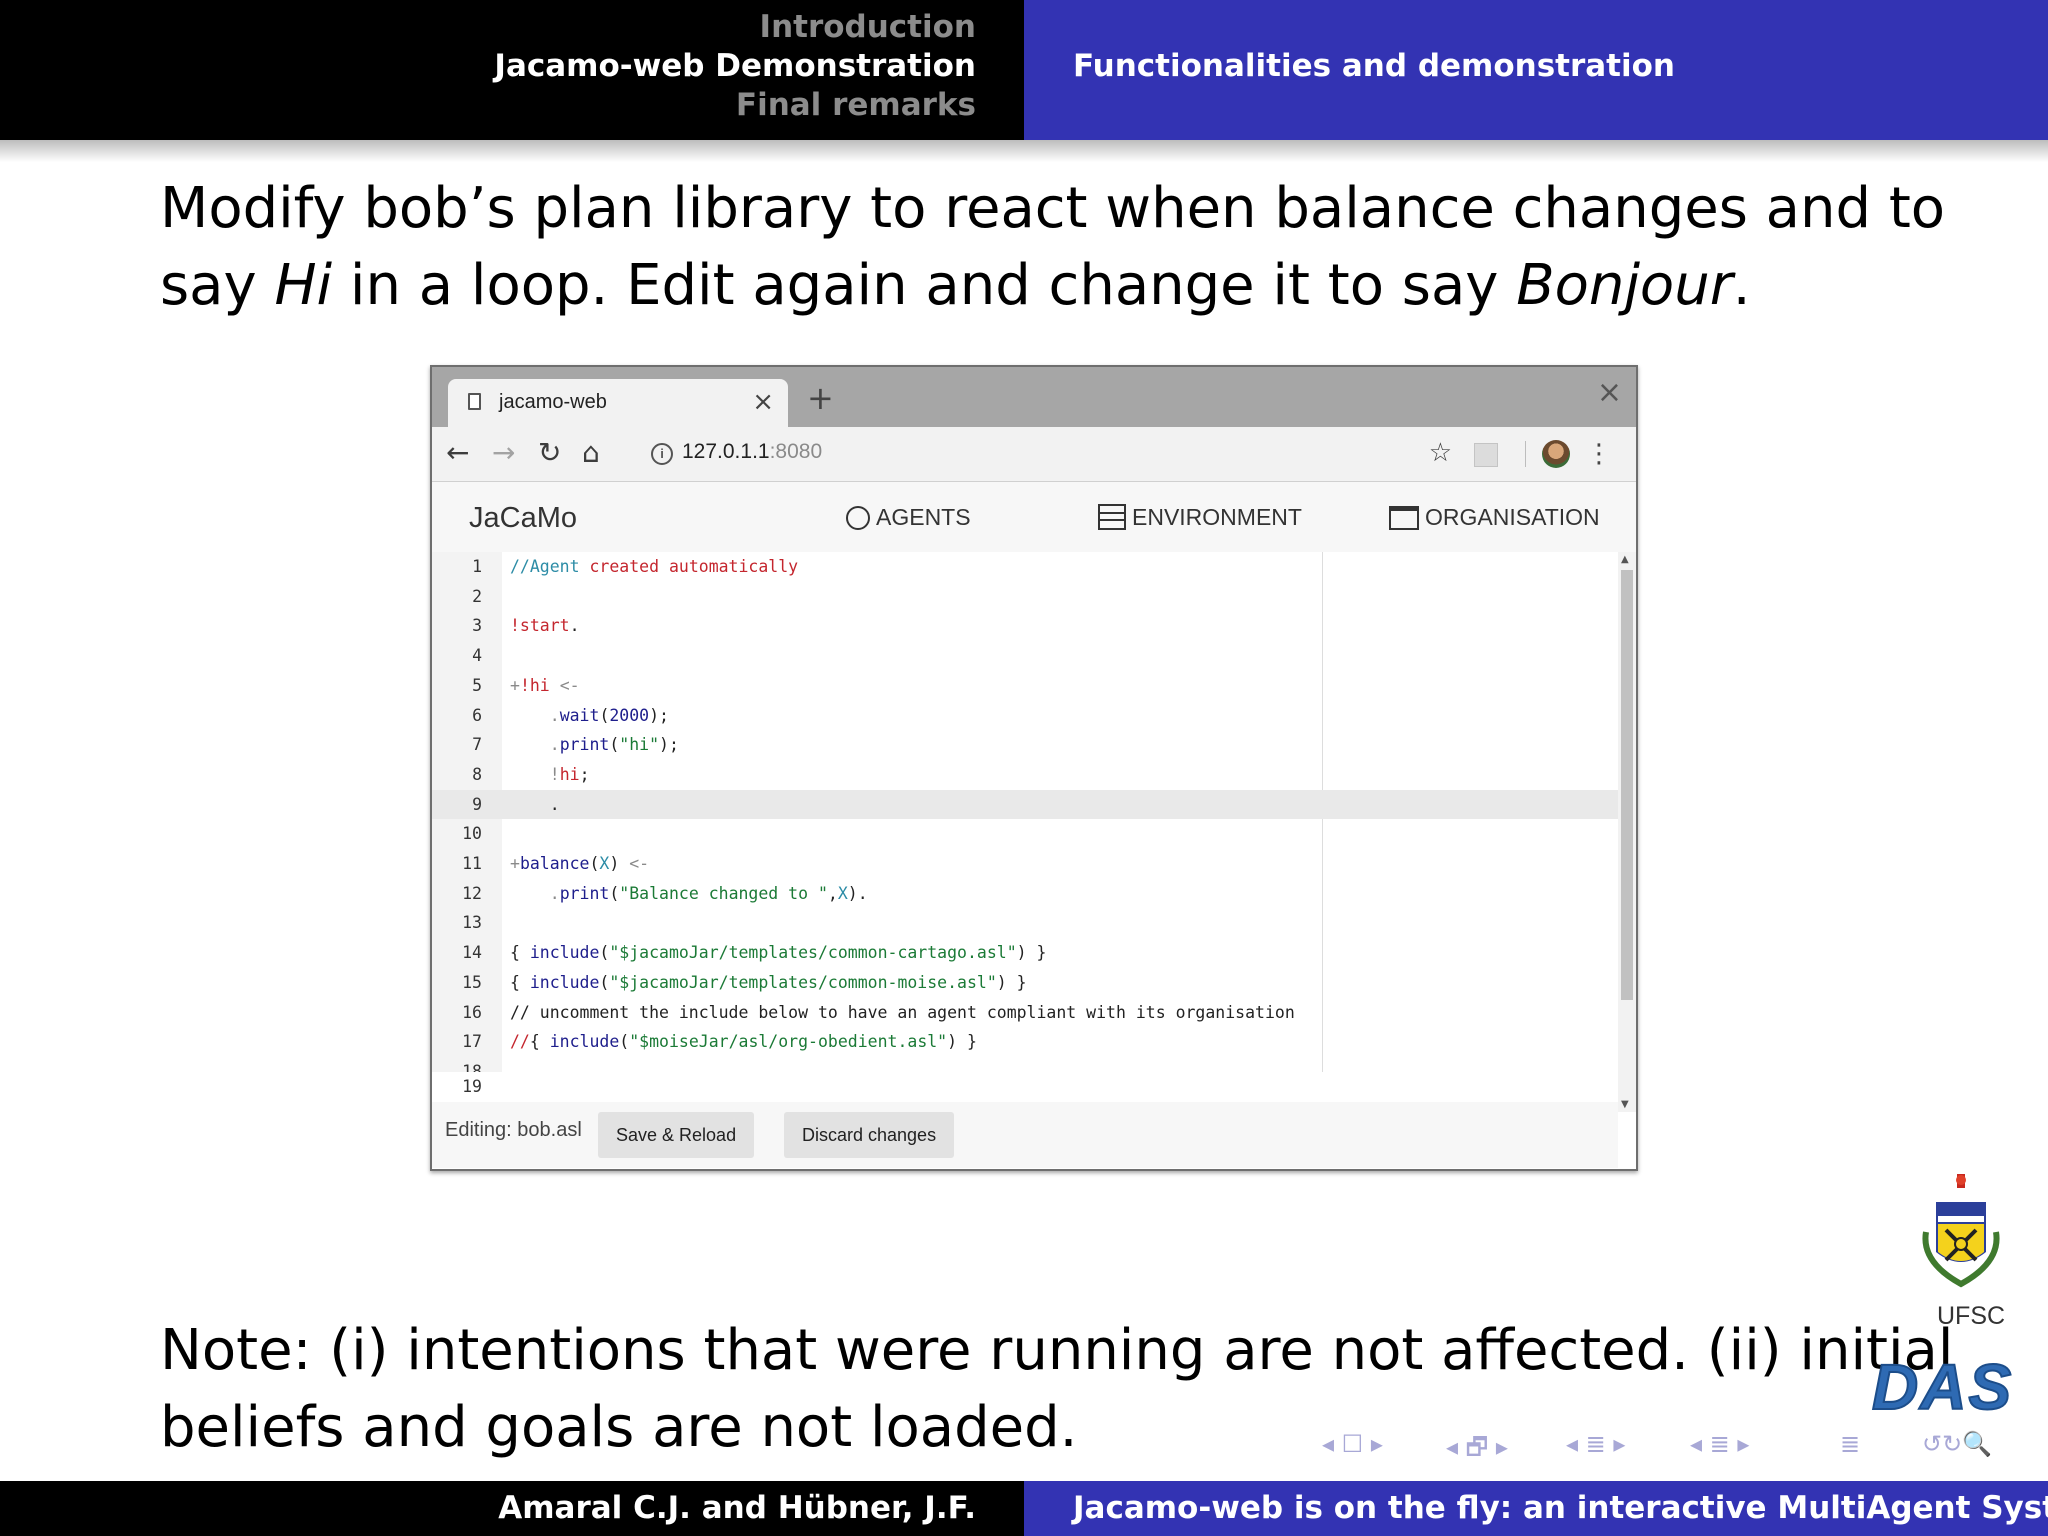 The width and height of the screenshot is (2048, 1536). I want to click on code-text: !start., so click(545, 626).